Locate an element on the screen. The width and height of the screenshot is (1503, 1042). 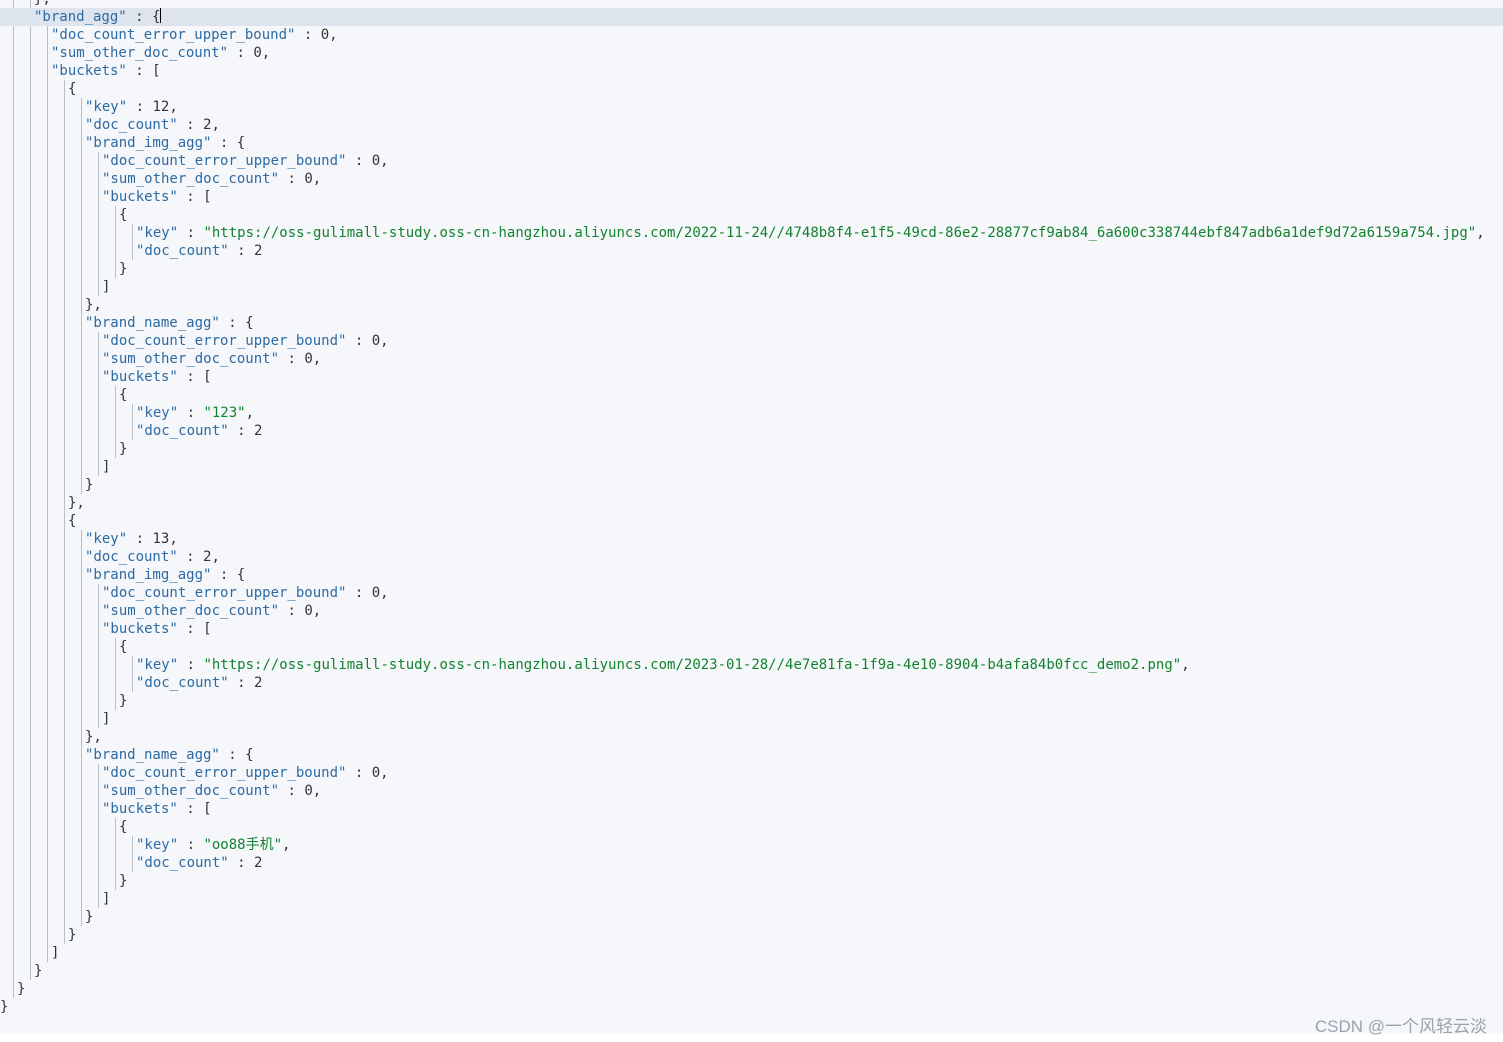
code-line-text: "key" : 12, is located at coordinates (131, 107).